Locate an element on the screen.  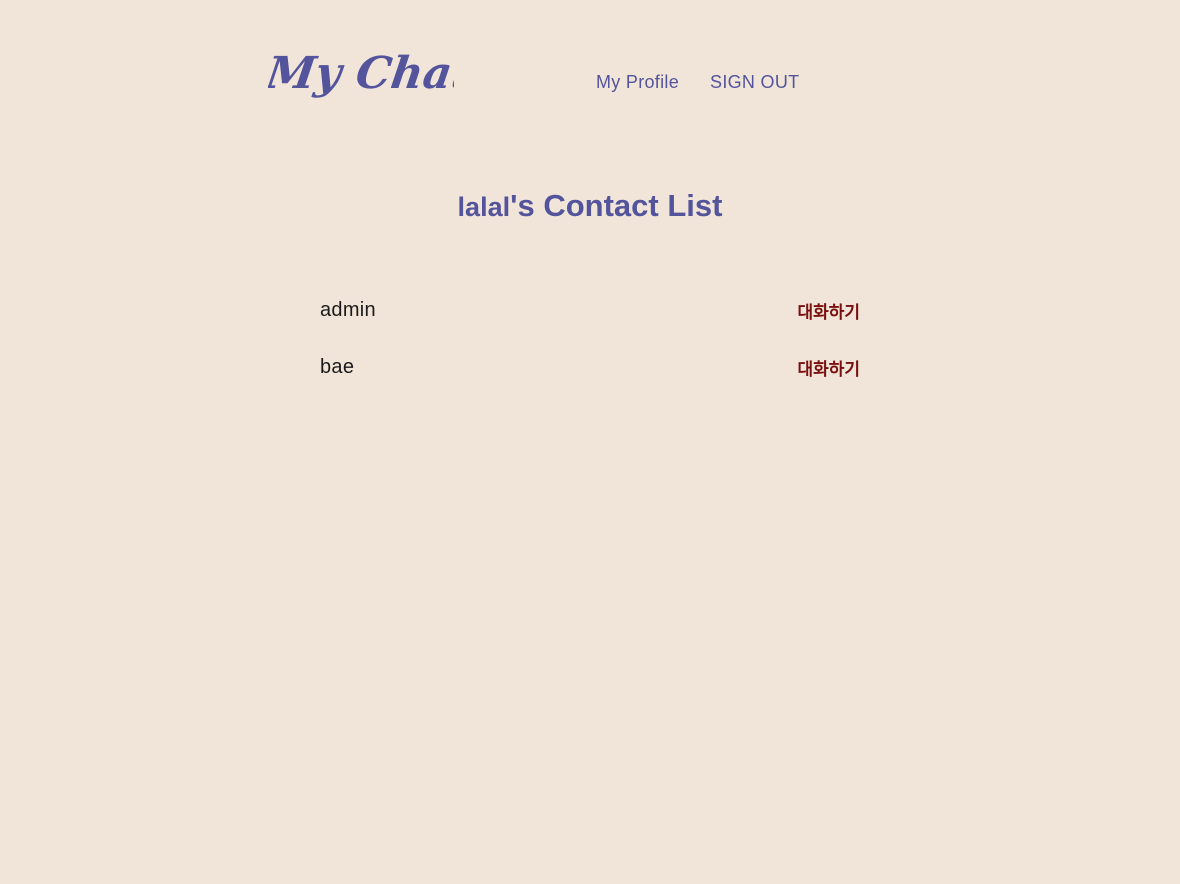
contact-row: admin 대화하기 is located at coordinates (590, 310).